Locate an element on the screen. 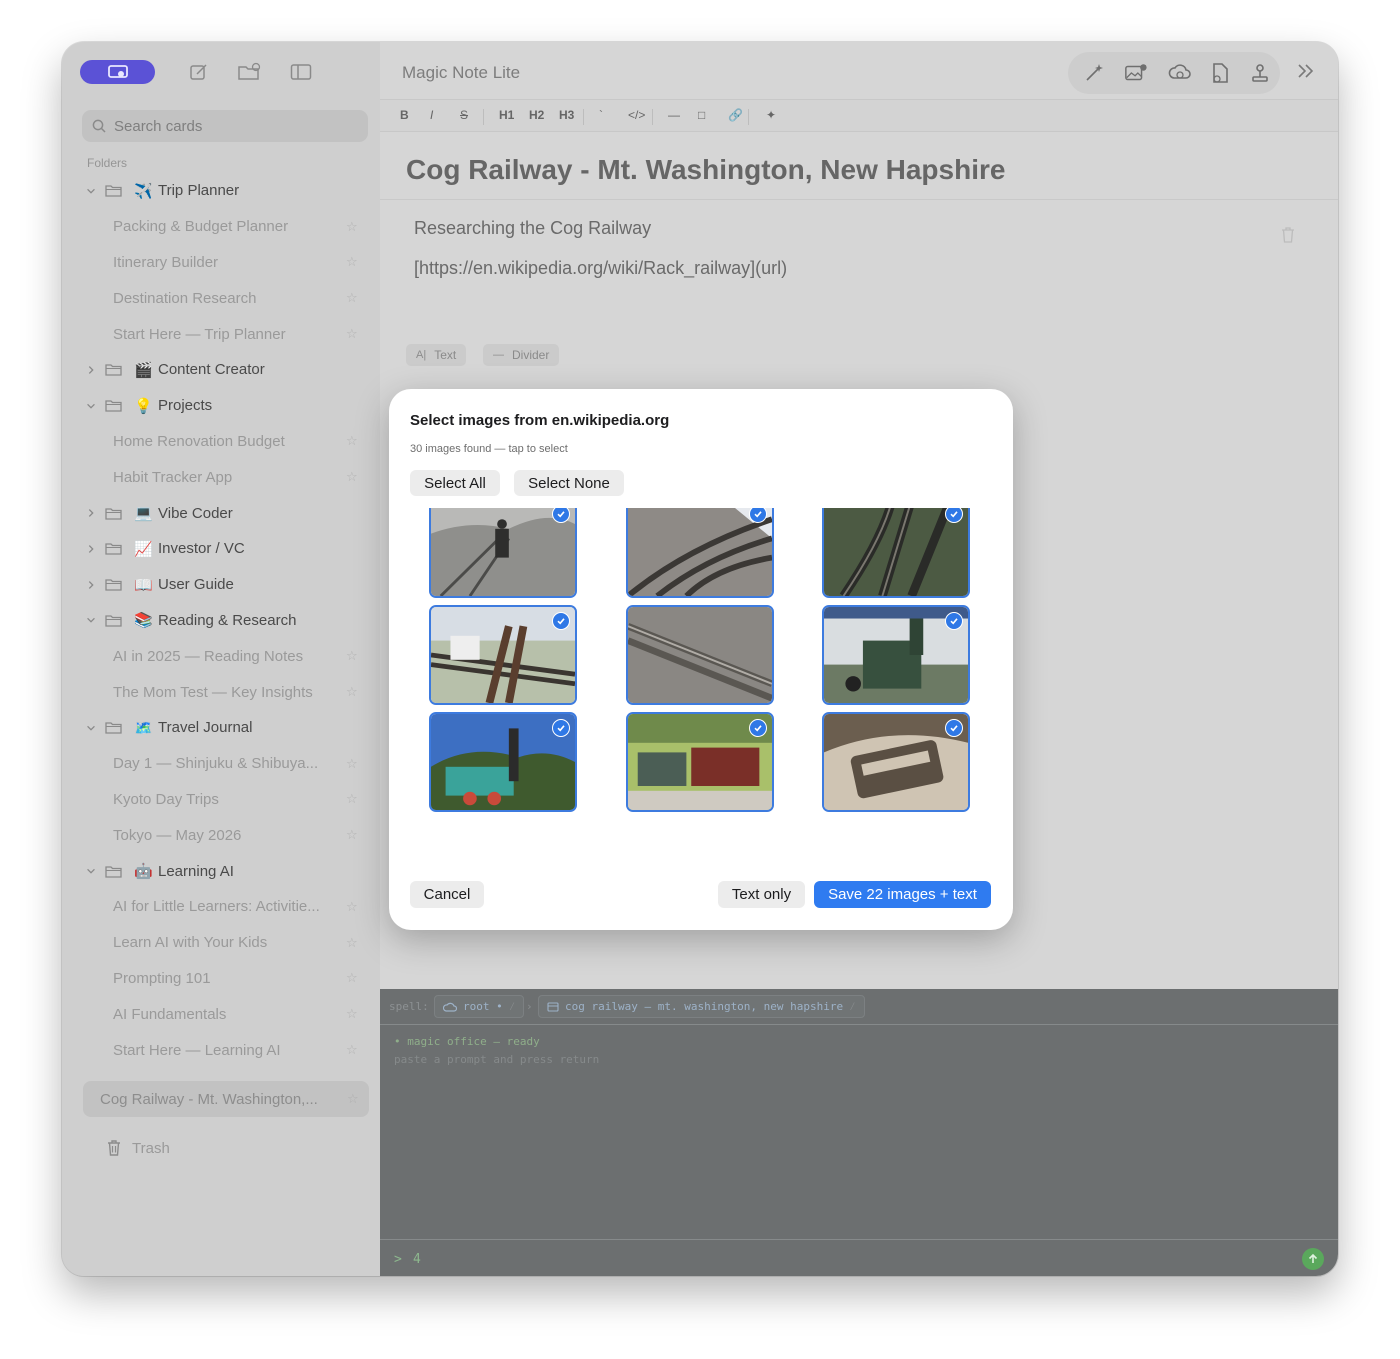  note-item: Prompting 101 ☆ is located at coordinates (221, 979).